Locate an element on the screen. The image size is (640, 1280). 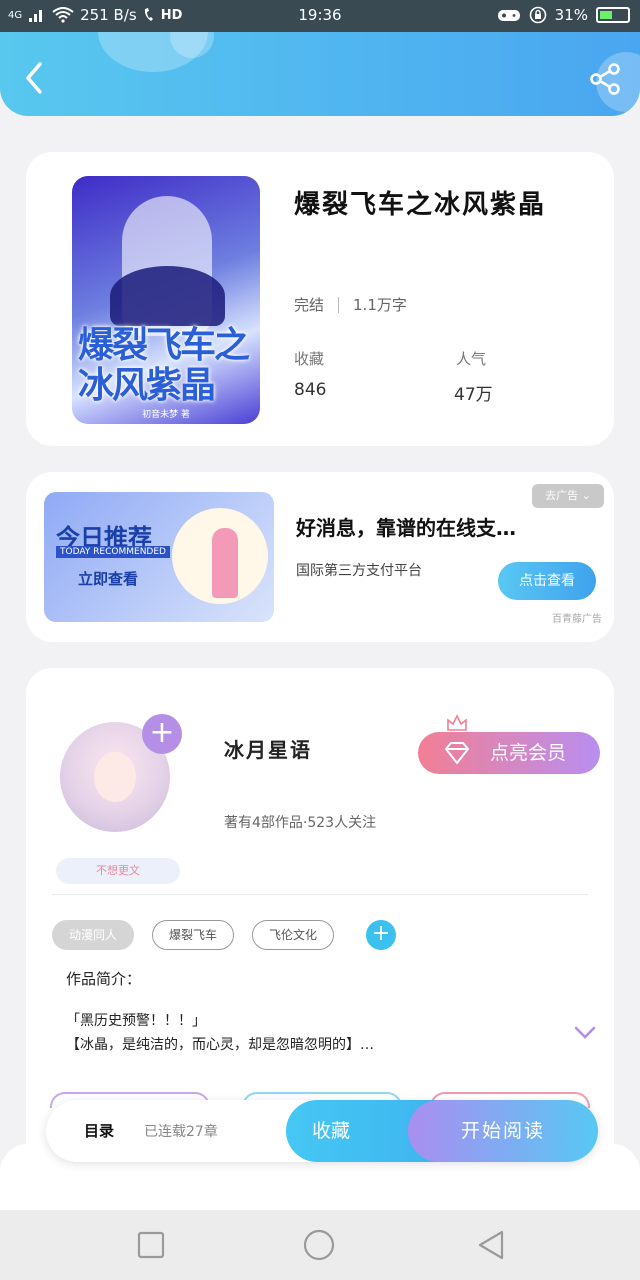
vip-button: 点亮会员 is located at coordinates (509, 753).